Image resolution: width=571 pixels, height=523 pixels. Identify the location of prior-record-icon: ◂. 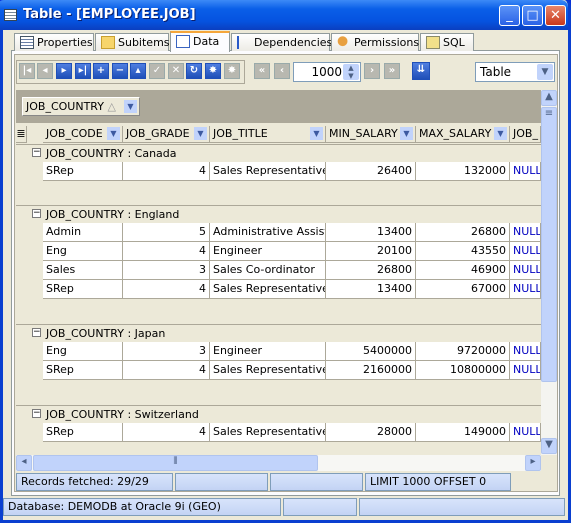
(45, 71).